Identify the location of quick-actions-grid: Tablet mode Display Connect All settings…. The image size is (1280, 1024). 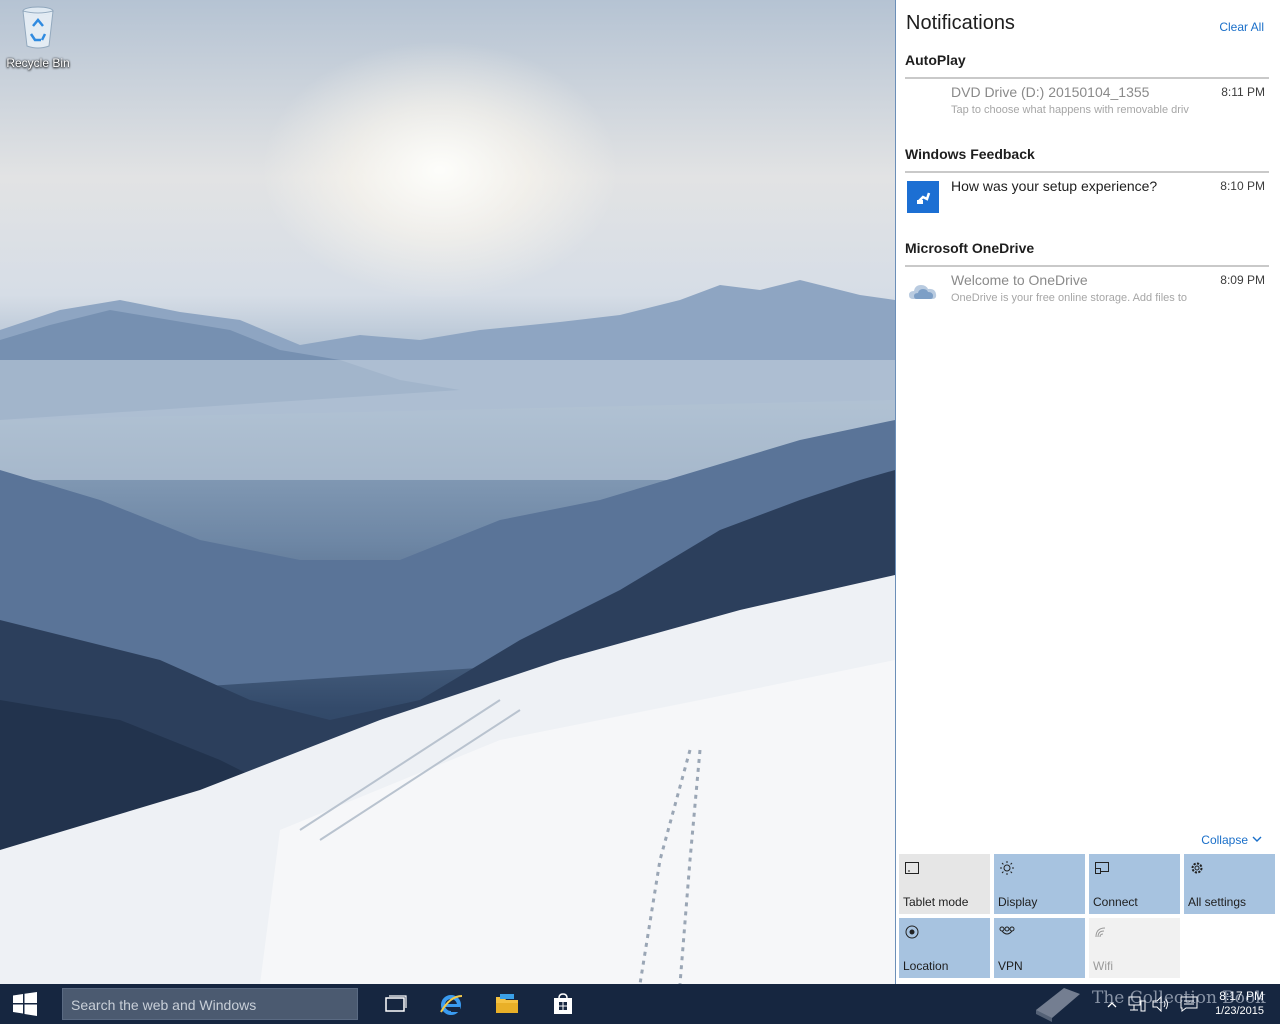
(1089, 916).